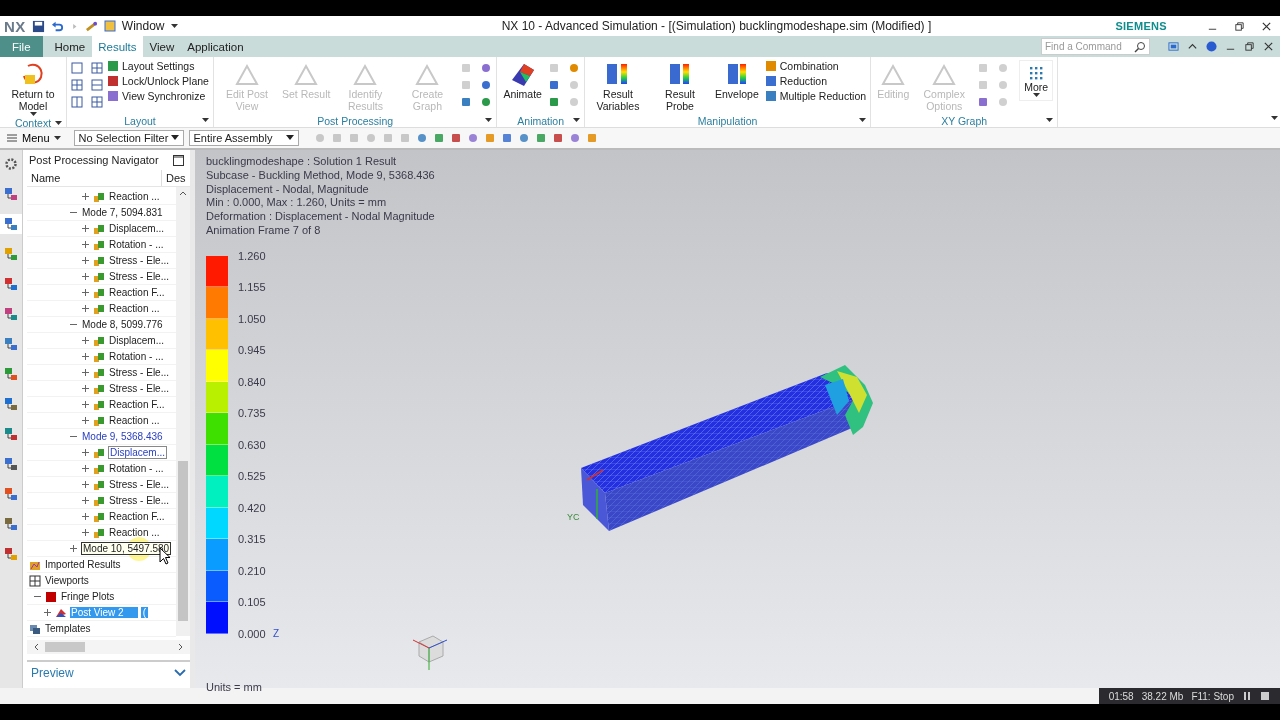 This screenshot has height=720, width=1280. What do you see at coordinates (128, 138) in the screenshot?
I see `selection-filter-dropdown: No Selection Filter` at bounding box center [128, 138].